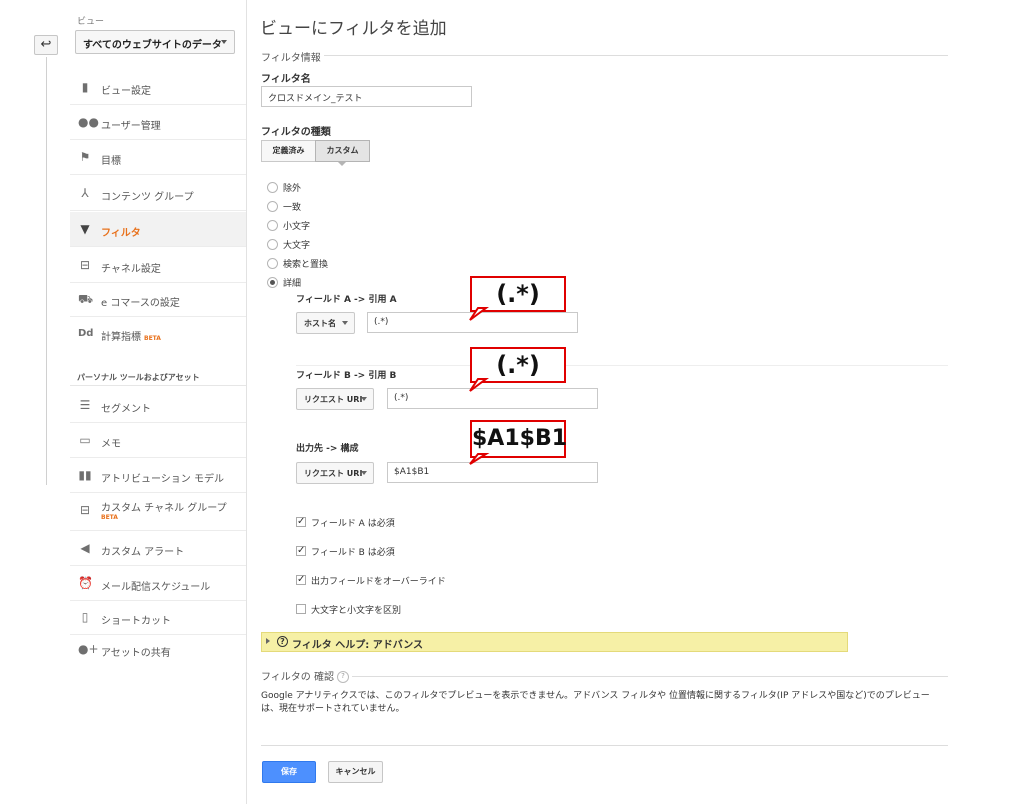 The image size is (1024, 804). I want to click on cancel-button: キャンセル, so click(355, 772).